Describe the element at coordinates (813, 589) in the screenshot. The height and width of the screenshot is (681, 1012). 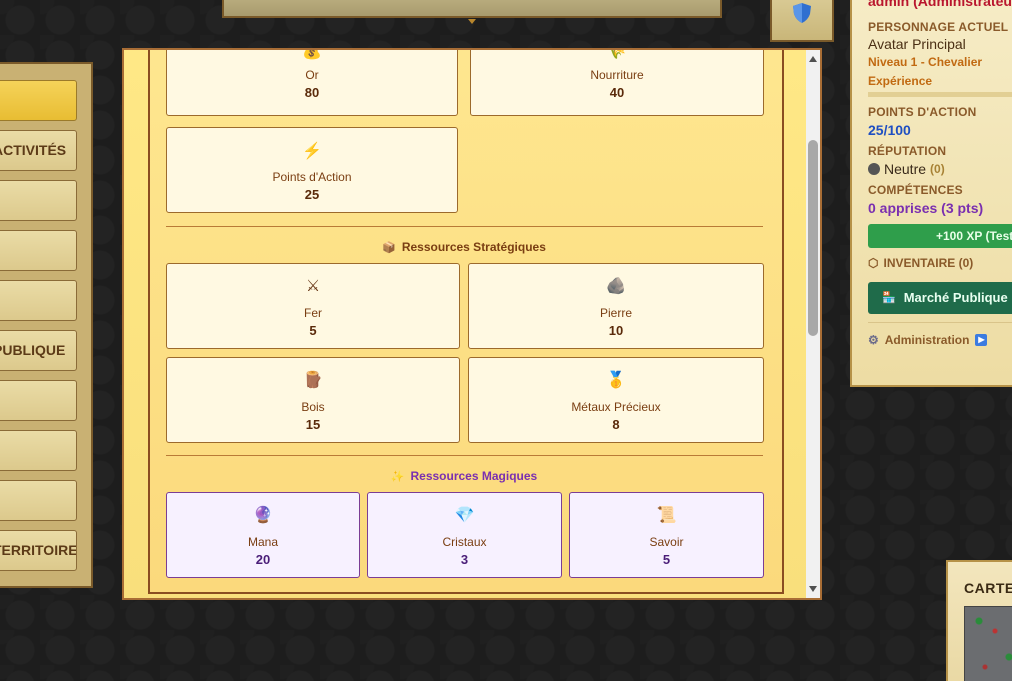
I see `scroll-down-arrow-icon` at that location.